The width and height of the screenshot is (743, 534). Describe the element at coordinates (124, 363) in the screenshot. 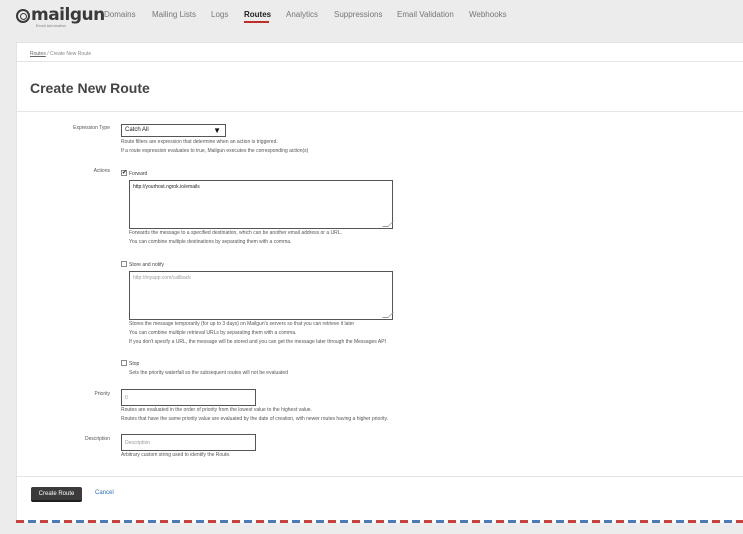

I see `stop-checkbox` at that location.